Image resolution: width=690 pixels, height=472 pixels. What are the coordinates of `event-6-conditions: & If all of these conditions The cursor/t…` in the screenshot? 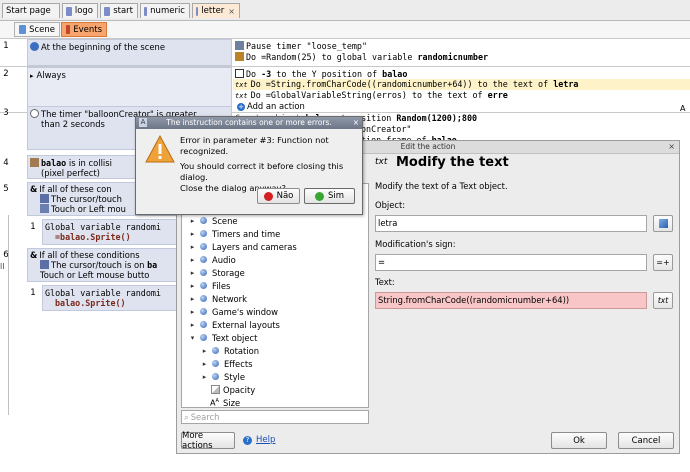 It's located at (102, 265).